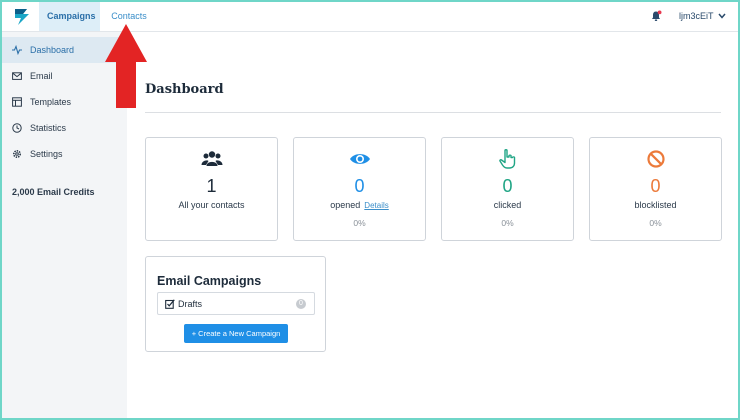  I want to click on stat-card-blocklisted: 0 blocklisted 0%, so click(655, 189).